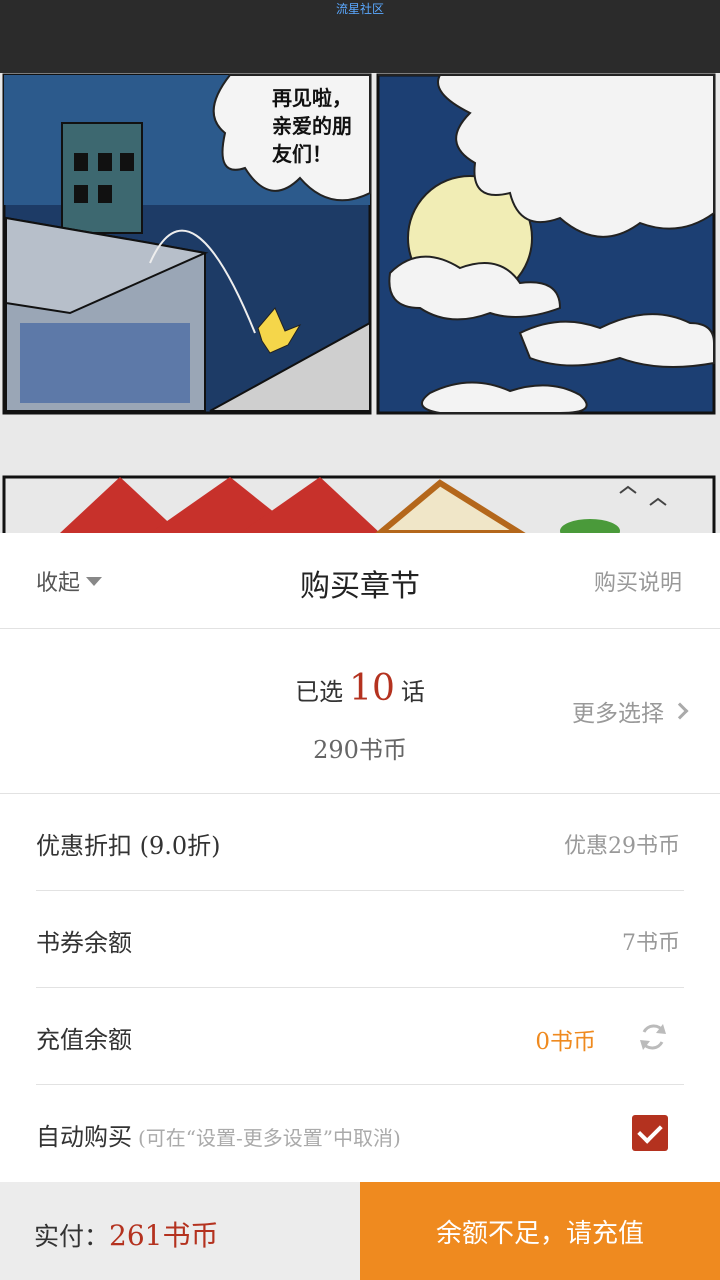 The image size is (720, 1280). What do you see at coordinates (622, 846) in the screenshot?
I see `discount-value: 优惠29书币` at bounding box center [622, 846].